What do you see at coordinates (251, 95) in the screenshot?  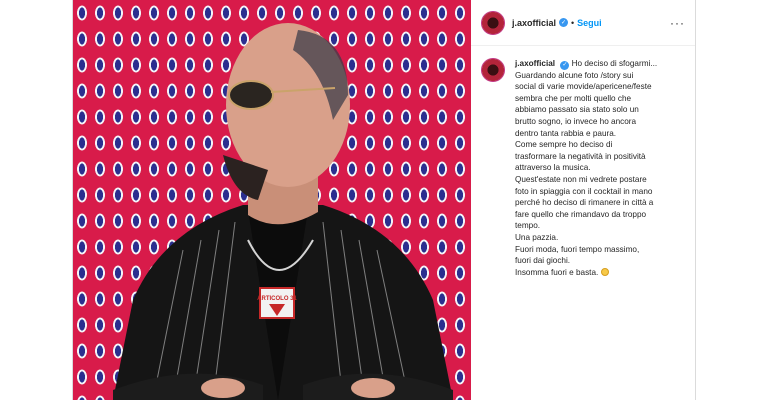 I see `glasses-lens` at bounding box center [251, 95].